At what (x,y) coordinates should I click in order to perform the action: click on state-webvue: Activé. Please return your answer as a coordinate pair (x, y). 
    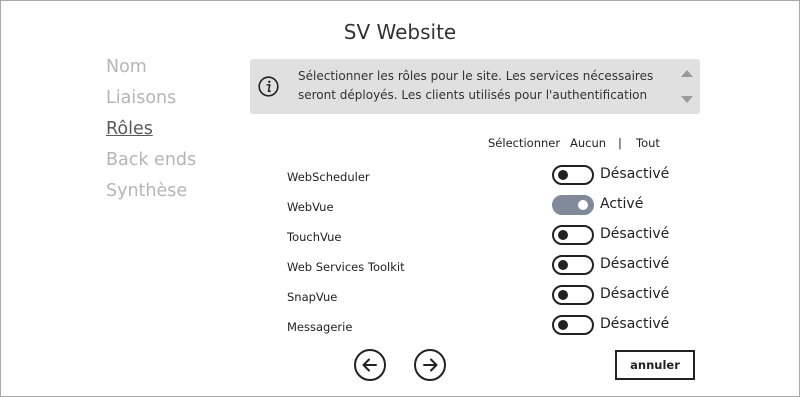
    Looking at the image, I should click on (622, 204).